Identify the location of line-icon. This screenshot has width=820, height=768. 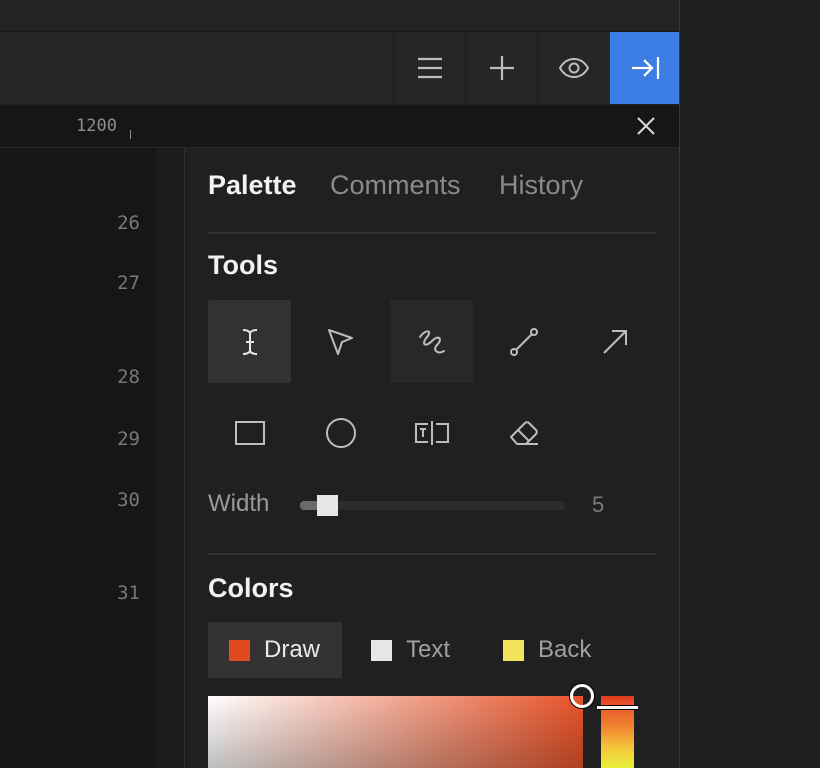
(523, 341).